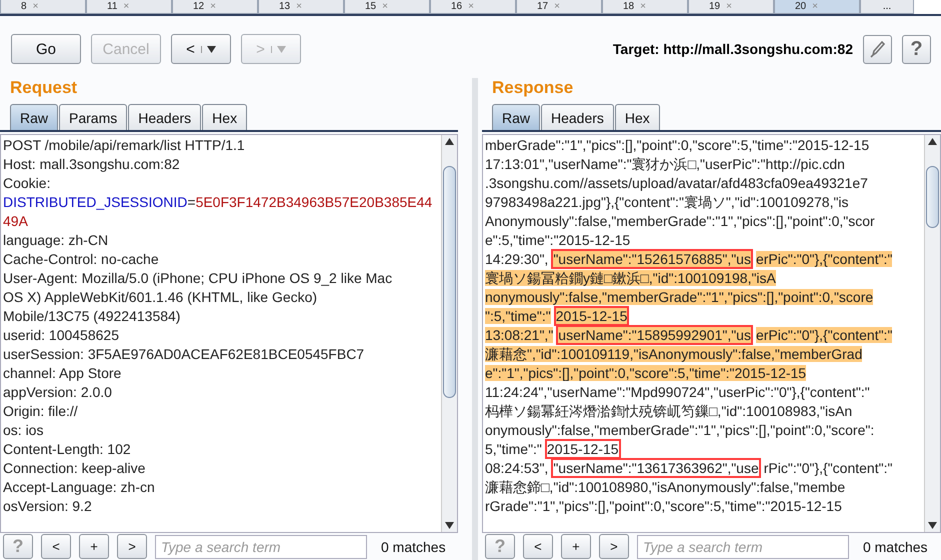 The image size is (941, 560). I want to click on text-line: =, so click(191, 202).